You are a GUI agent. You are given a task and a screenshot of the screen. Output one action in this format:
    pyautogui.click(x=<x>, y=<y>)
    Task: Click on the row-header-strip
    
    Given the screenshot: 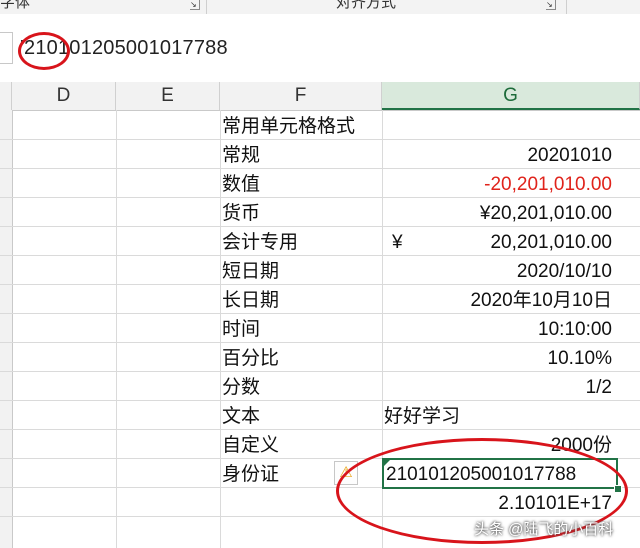 What is the action you would take?
    pyautogui.click(x=6, y=329)
    